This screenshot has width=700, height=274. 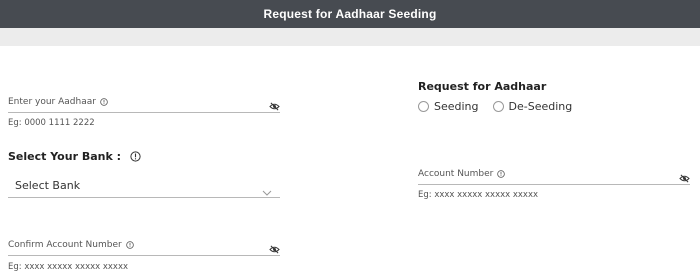 What do you see at coordinates (456, 106) in the screenshot?
I see `radio-seeding-label: Seeding` at bounding box center [456, 106].